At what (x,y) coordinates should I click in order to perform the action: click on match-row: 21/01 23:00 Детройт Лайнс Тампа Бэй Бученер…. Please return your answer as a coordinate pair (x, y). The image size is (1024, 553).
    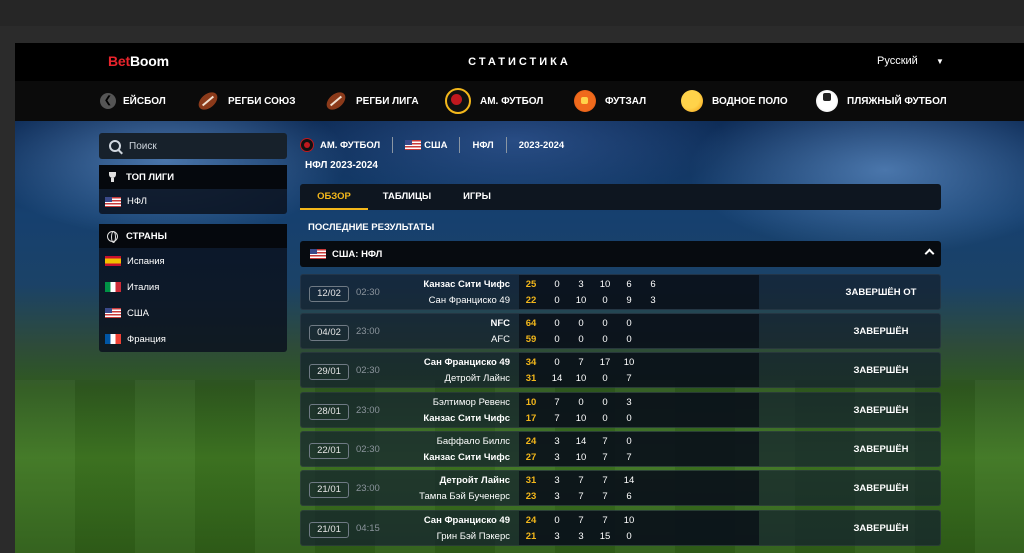
    Looking at the image, I should click on (620, 488).